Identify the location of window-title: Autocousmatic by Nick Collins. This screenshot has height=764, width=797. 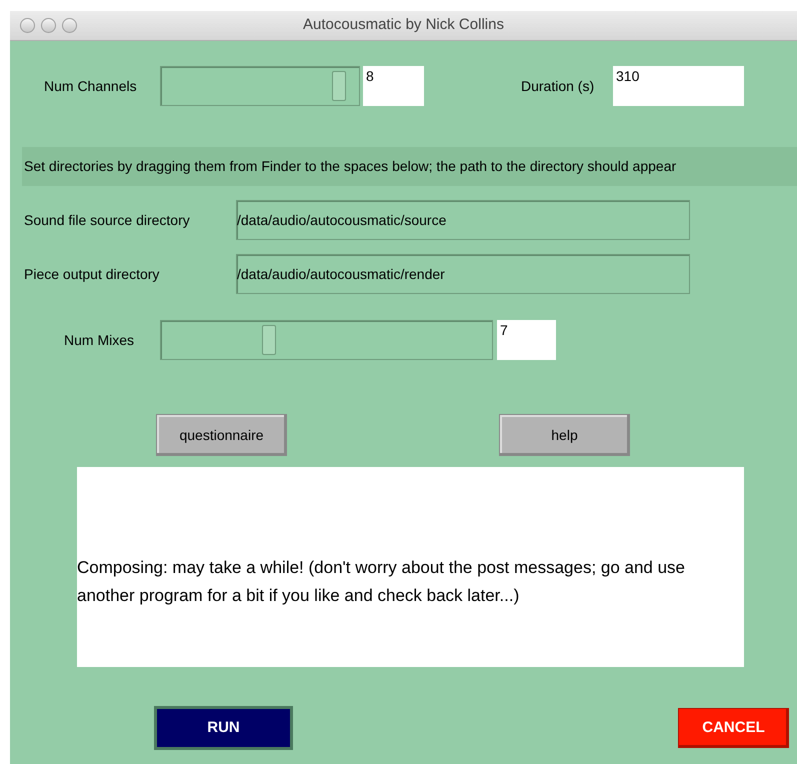
(403, 25).